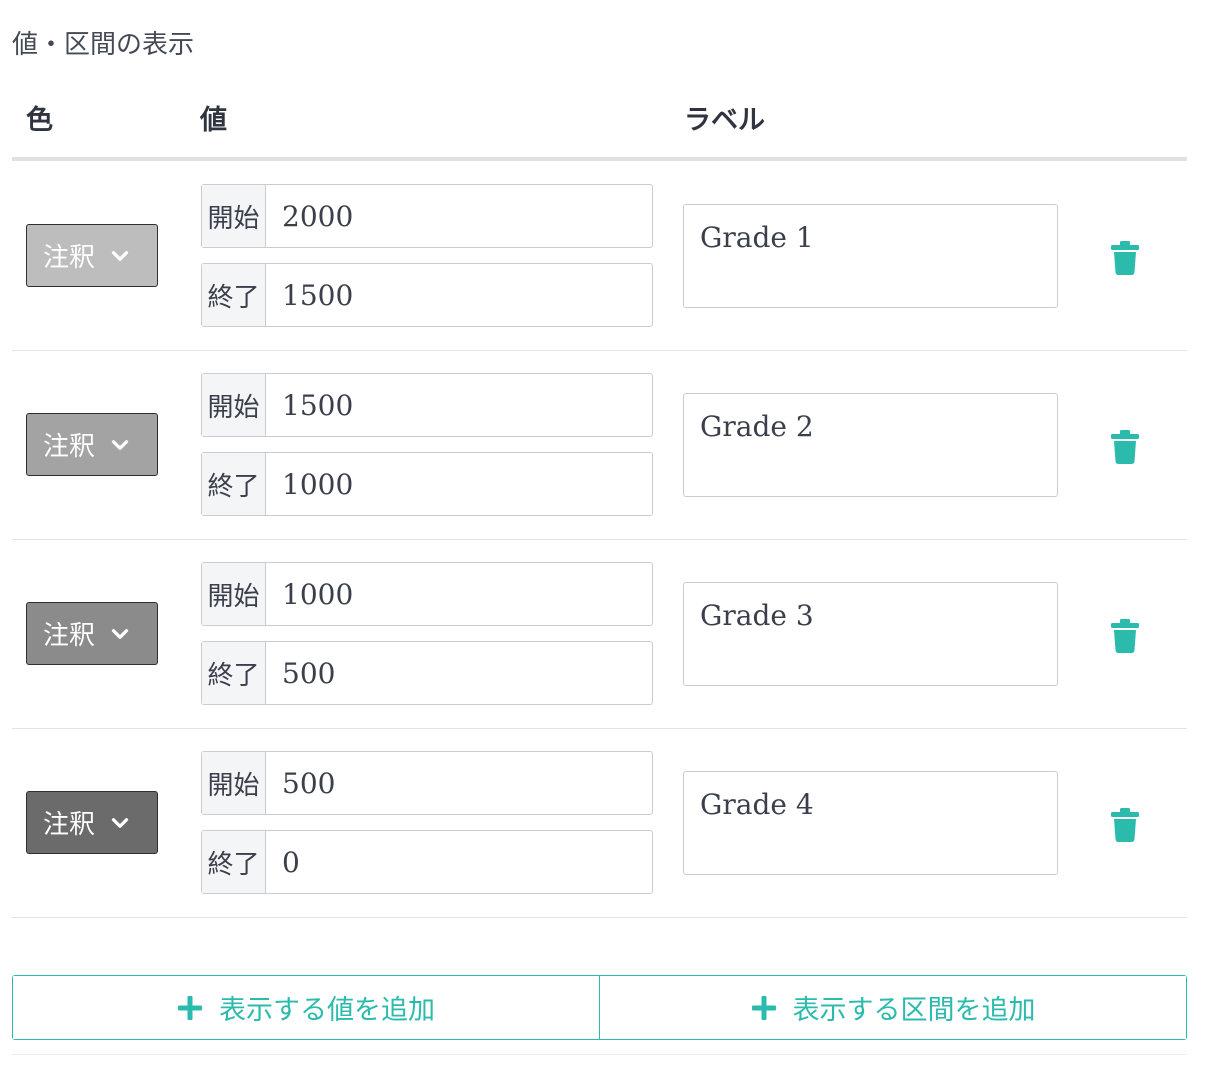 Image resolution: width=1215 pixels, height=1080 pixels. I want to click on add-range-button: 表示する区間を追加, so click(892, 1007).